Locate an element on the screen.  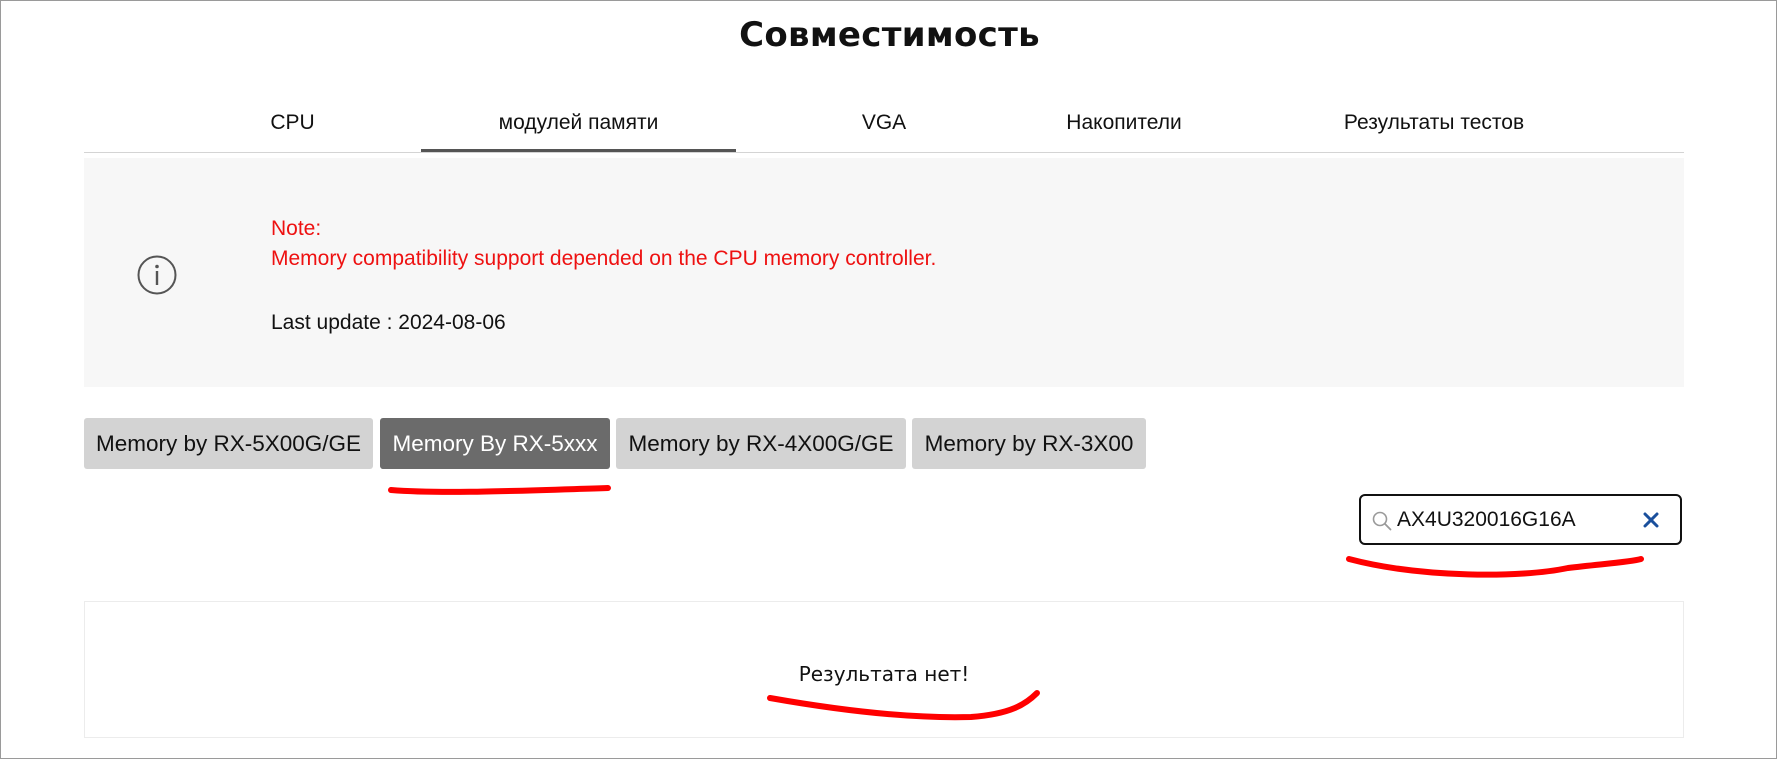
search-icon is located at coordinates (1382, 521).